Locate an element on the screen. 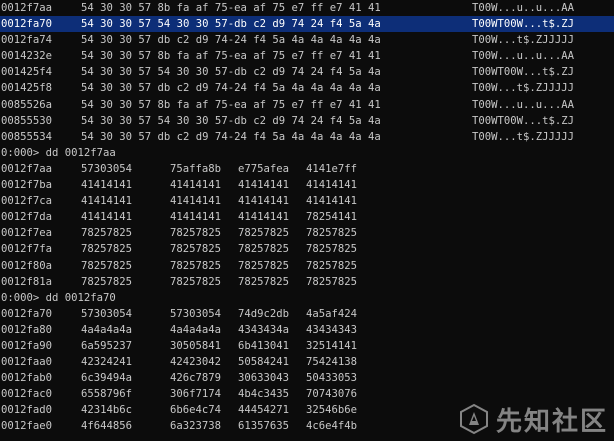 The height and width of the screenshot is (441, 614). dword-row: 0012f7ea 78257825 78257825 78257825 78257825 is located at coordinates (307, 233).